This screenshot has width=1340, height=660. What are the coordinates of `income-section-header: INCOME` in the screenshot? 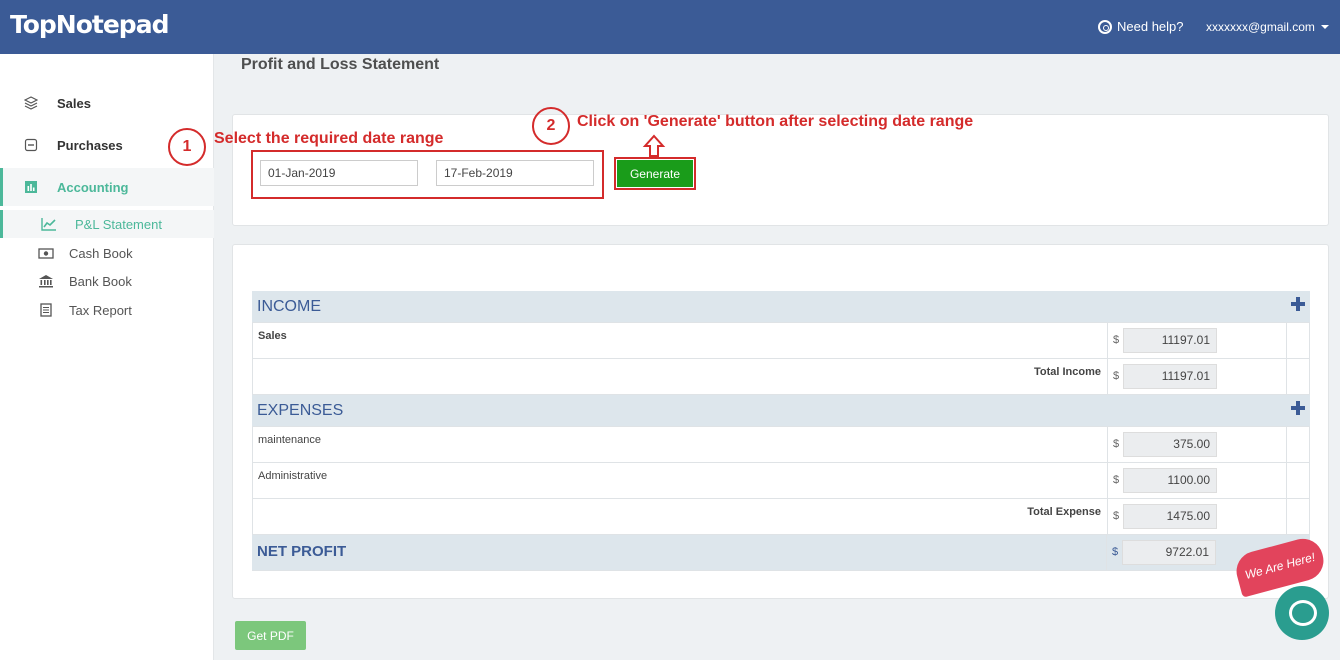 It's located at (781, 307).